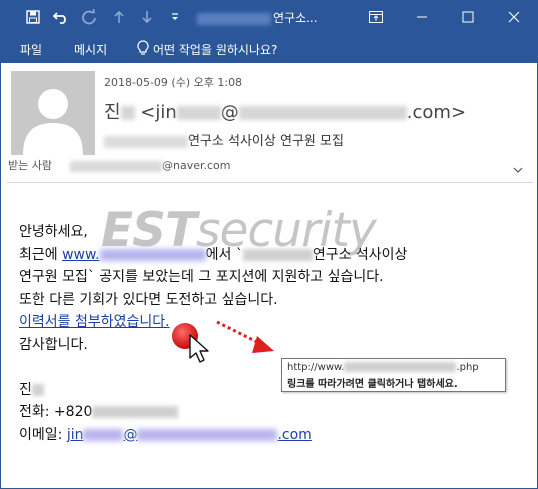  I want to click on lightbulb-icon, so click(144, 48).